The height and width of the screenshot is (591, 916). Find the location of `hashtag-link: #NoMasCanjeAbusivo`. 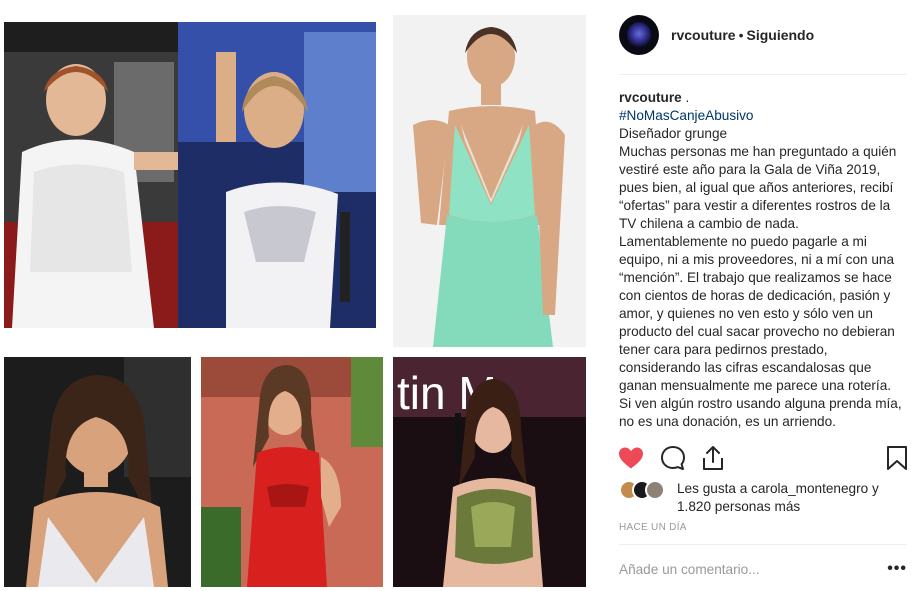

hashtag-link: #NoMasCanjeAbusivo is located at coordinates (763, 116).